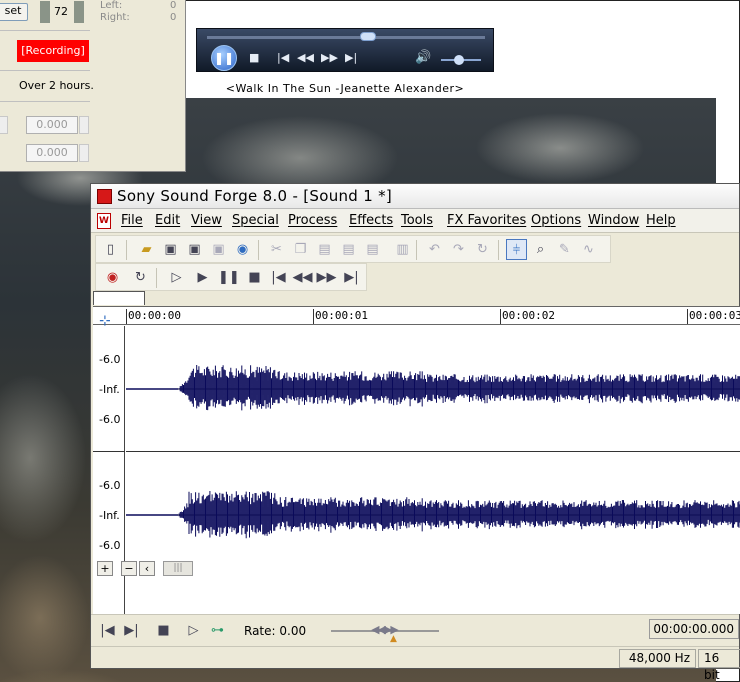  I want to click on record-icon: ◉, so click(112, 277).